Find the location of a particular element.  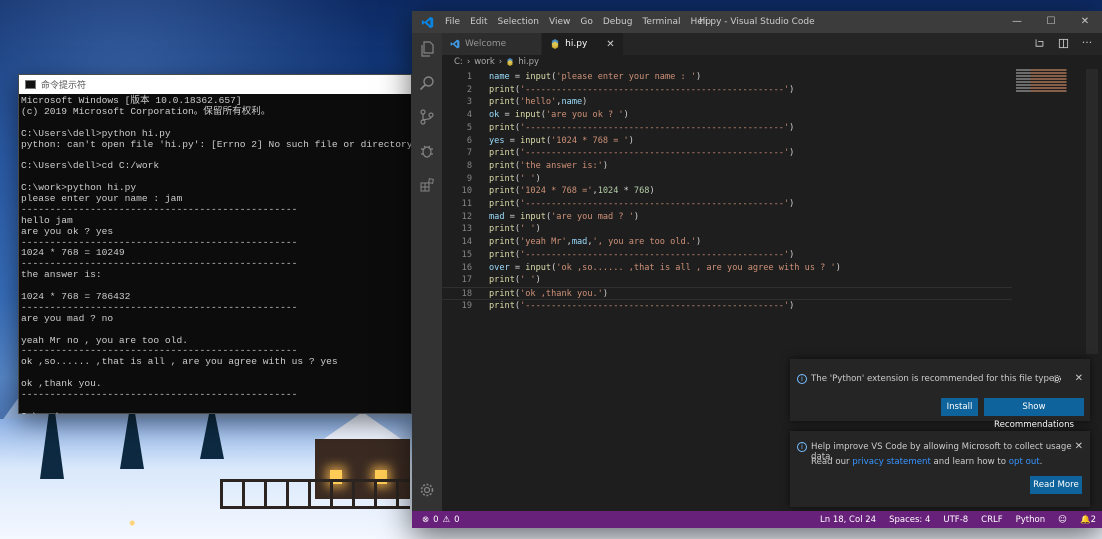

encoding: UTF-8 is located at coordinates (955, 520).